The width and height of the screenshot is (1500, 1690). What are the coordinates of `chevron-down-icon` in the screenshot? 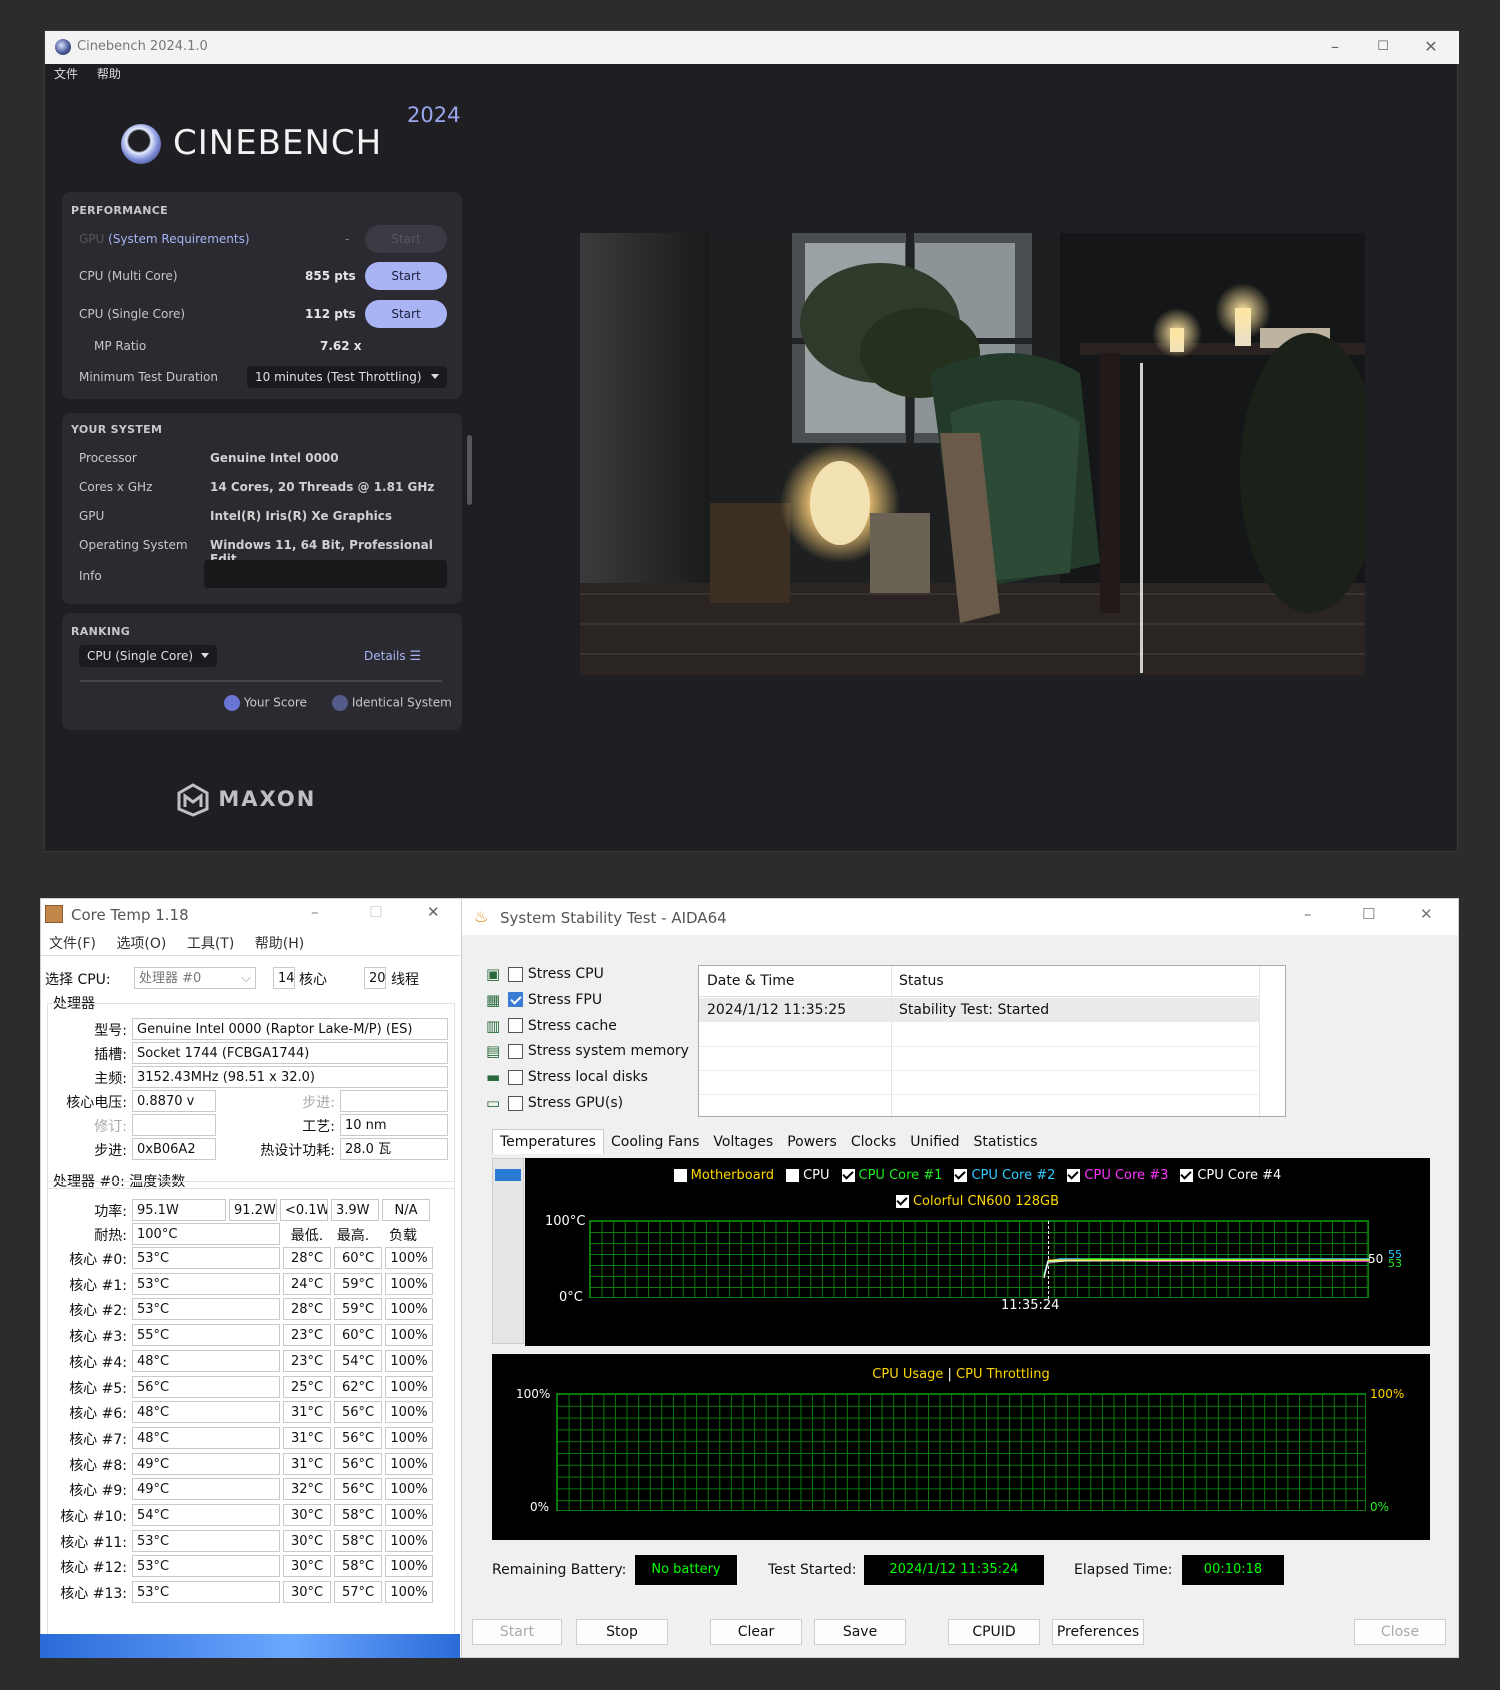 It's located at (205, 655).